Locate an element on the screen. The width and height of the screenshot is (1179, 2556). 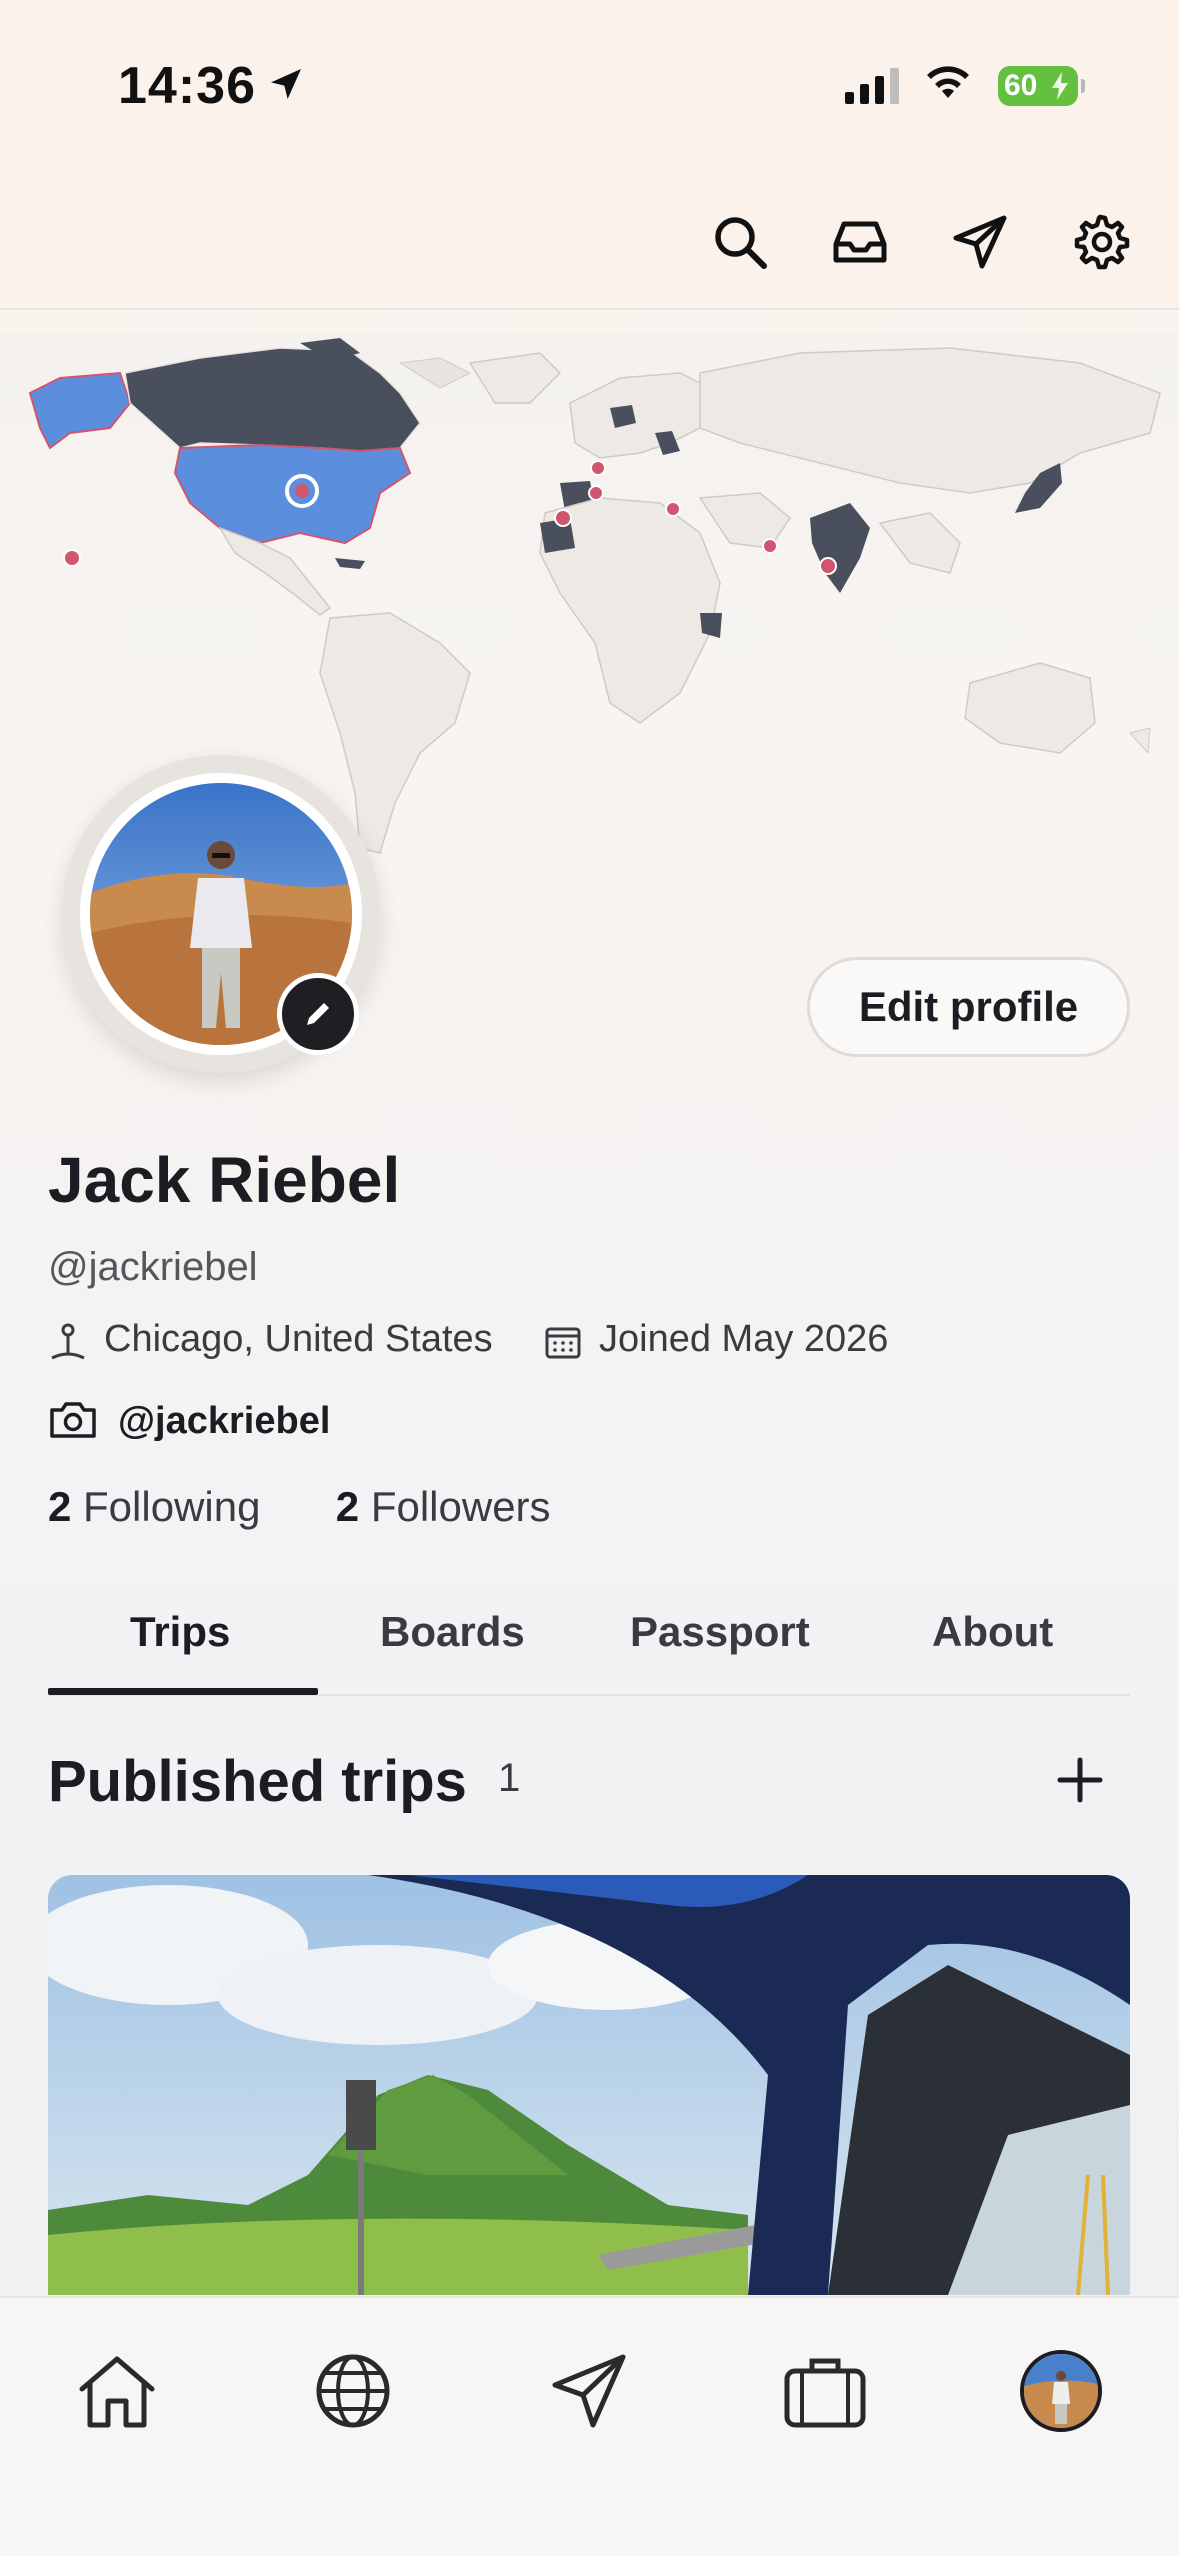
active-tab-indicator is located at coordinates (183, 1691).